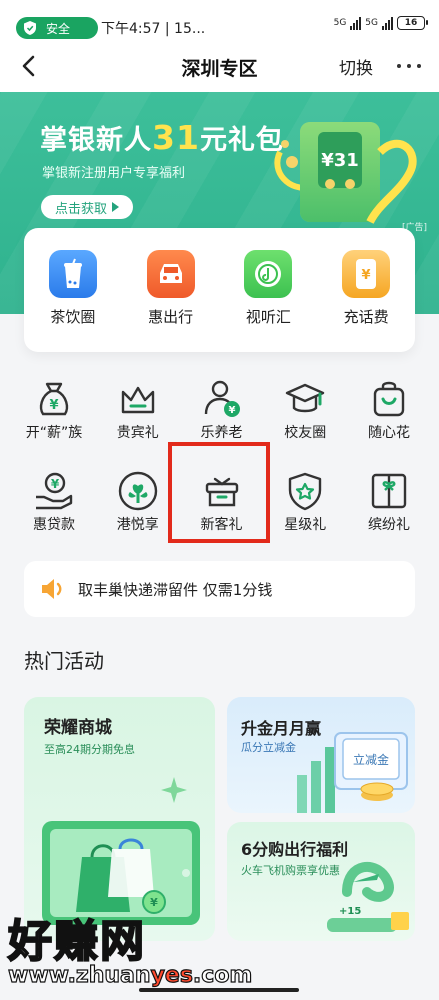 This screenshot has width=439, height=1000. What do you see at coordinates (54, 433) in the screenshot?
I see `grid-label-salary: 开“薪”族` at bounding box center [54, 433].